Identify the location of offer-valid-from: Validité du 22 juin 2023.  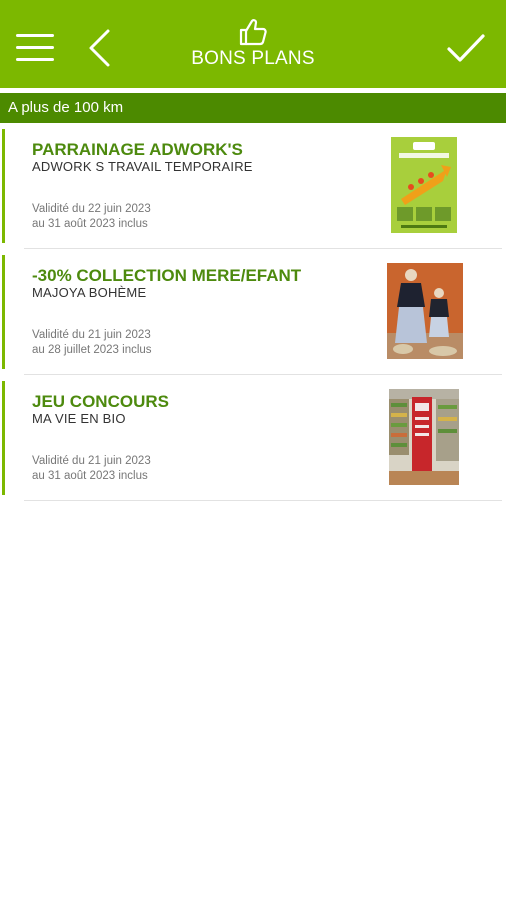
(91, 209).